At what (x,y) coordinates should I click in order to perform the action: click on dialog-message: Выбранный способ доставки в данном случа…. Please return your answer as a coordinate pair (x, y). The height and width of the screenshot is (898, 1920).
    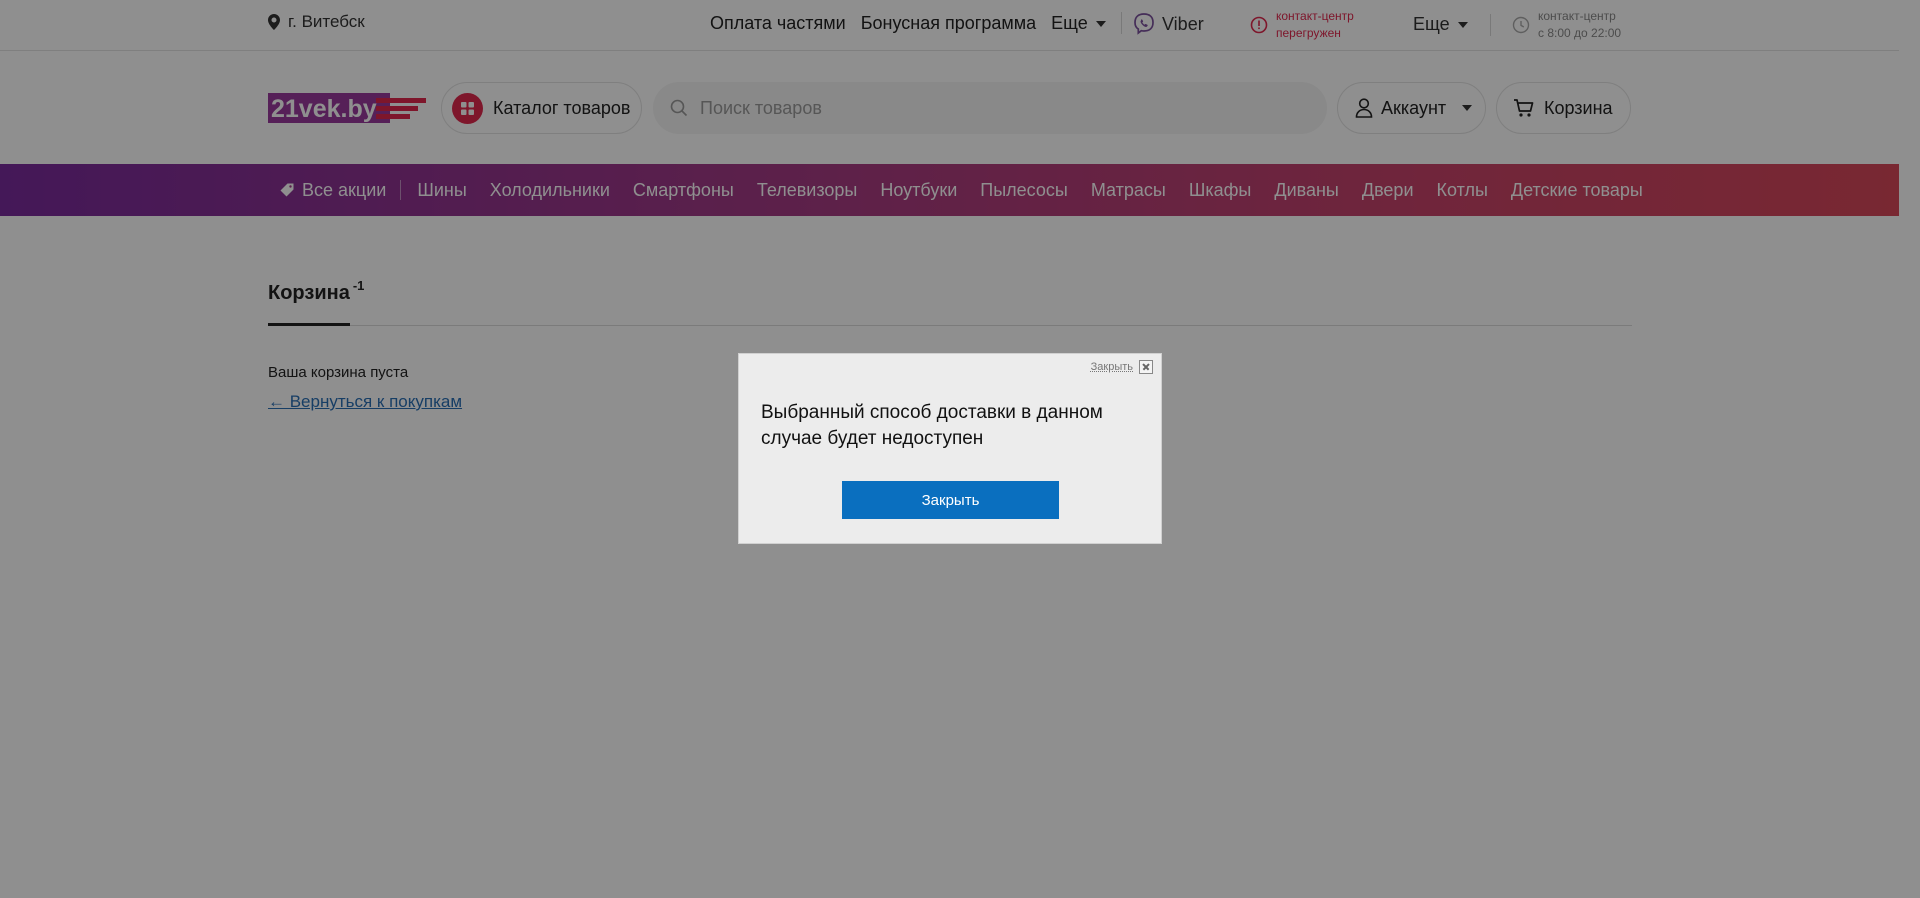
    Looking at the image, I should click on (932, 425).